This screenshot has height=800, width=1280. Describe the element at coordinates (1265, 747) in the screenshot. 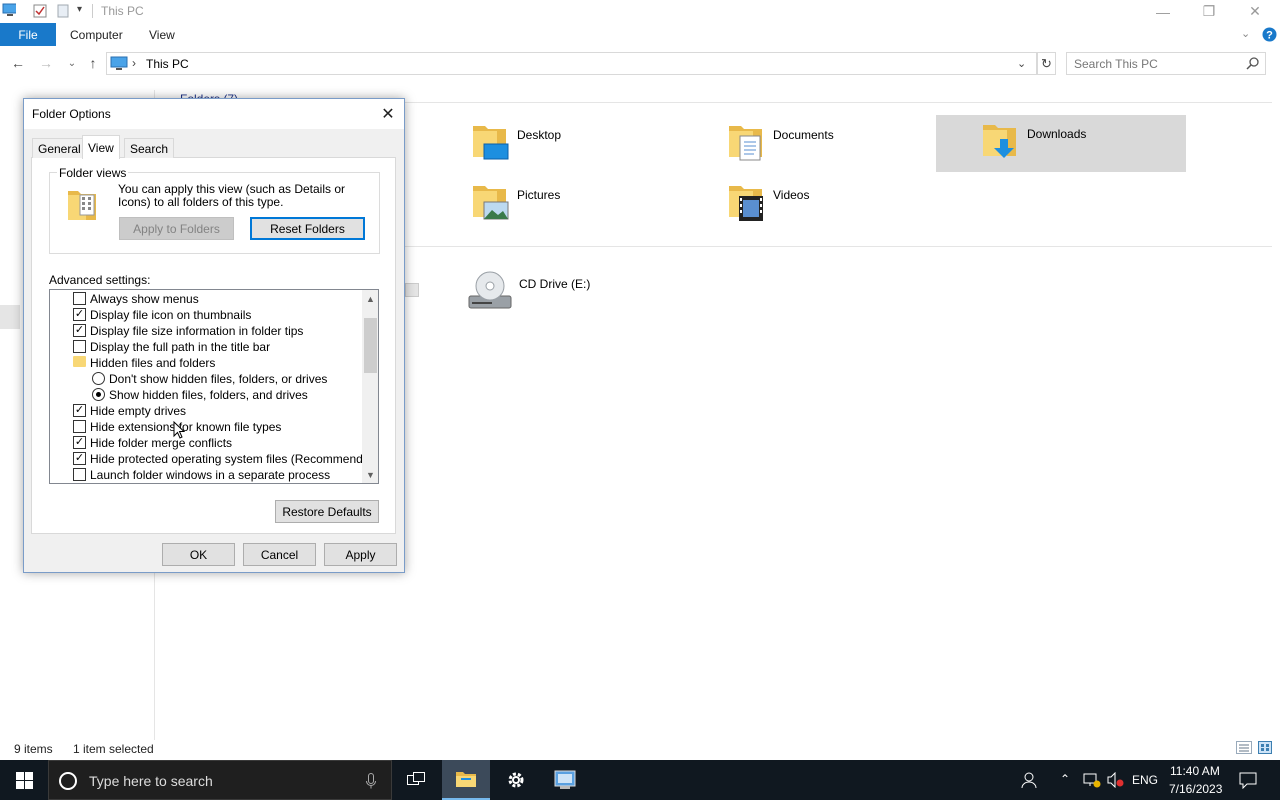

I see `large-icons-view-icon` at that location.